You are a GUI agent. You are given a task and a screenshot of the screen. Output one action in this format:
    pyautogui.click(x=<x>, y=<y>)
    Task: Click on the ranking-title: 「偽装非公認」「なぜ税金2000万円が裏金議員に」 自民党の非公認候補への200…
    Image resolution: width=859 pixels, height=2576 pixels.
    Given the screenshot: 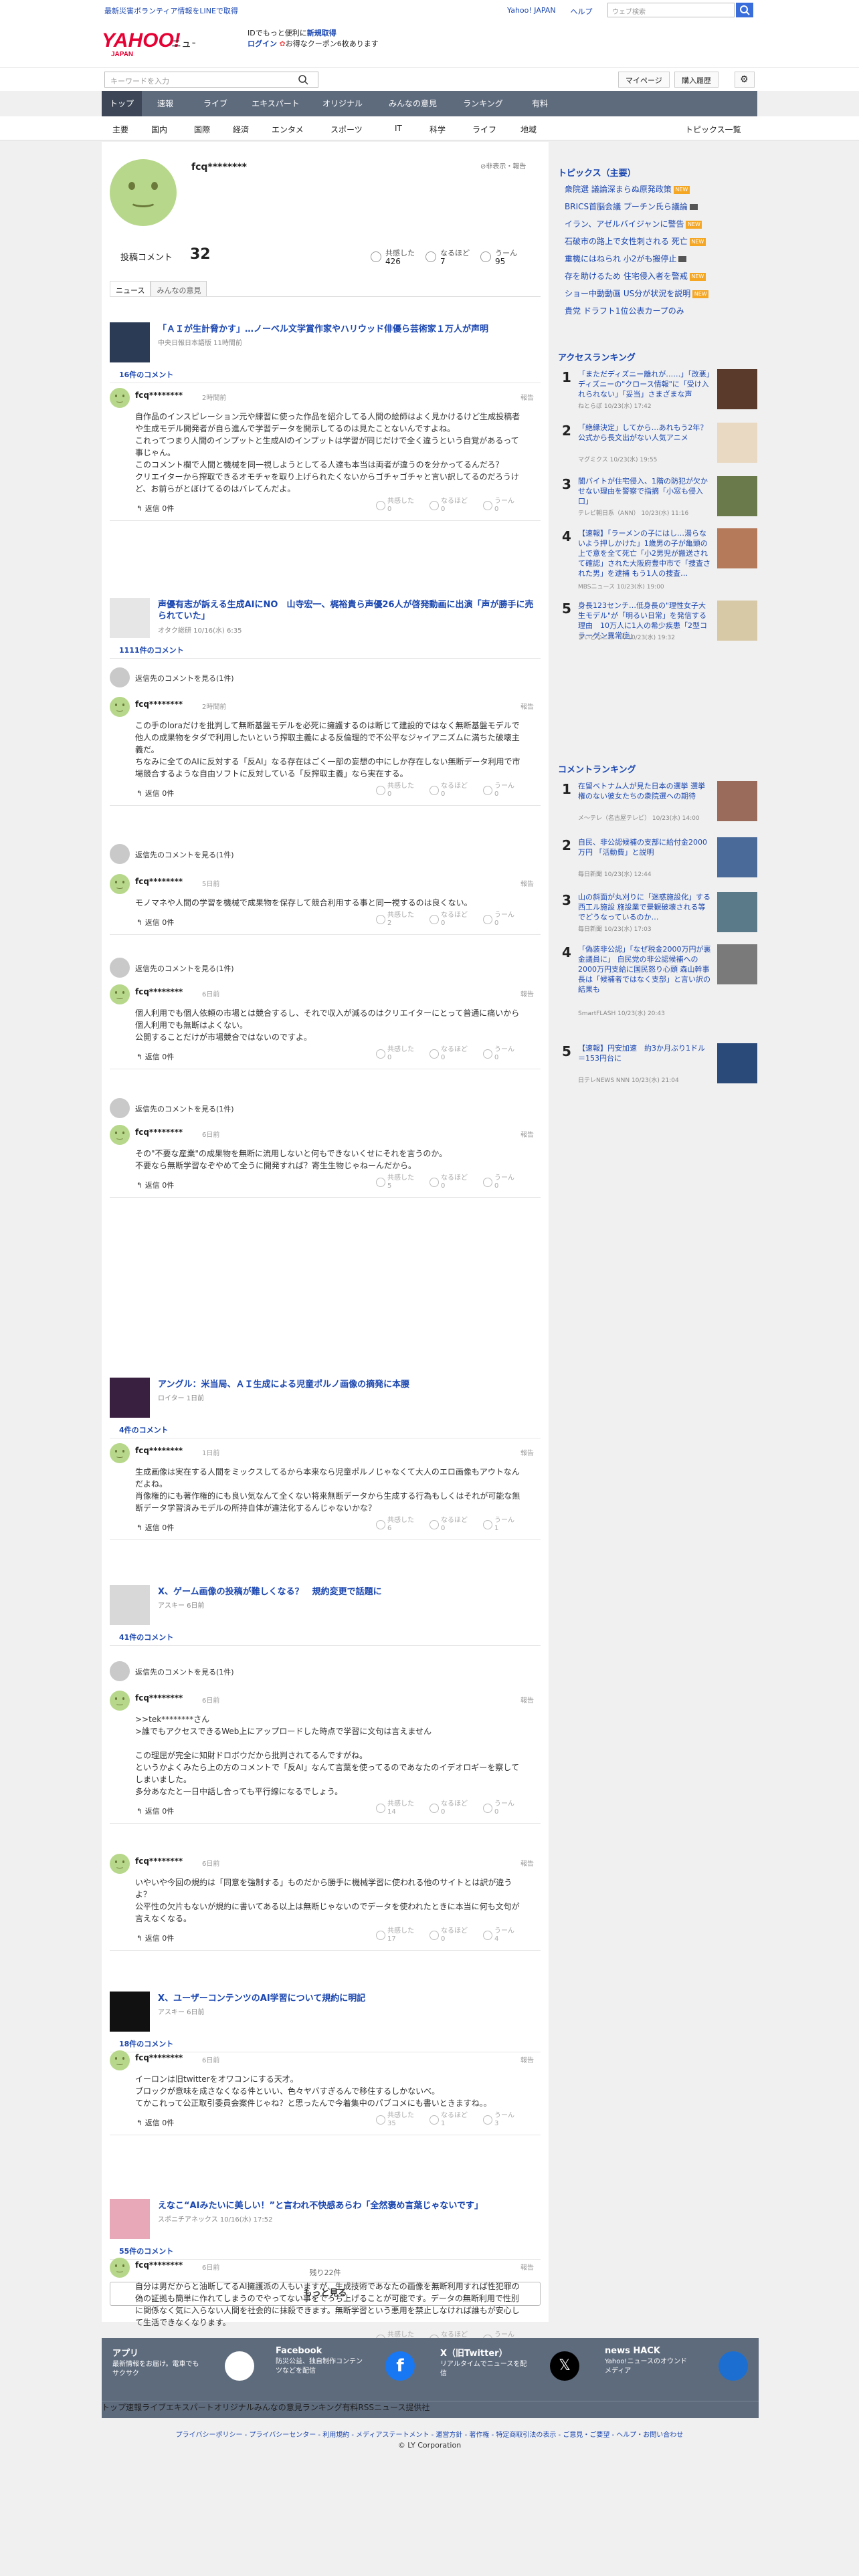 What is the action you would take?
    pyautogui.click(x=645, y=969)
    